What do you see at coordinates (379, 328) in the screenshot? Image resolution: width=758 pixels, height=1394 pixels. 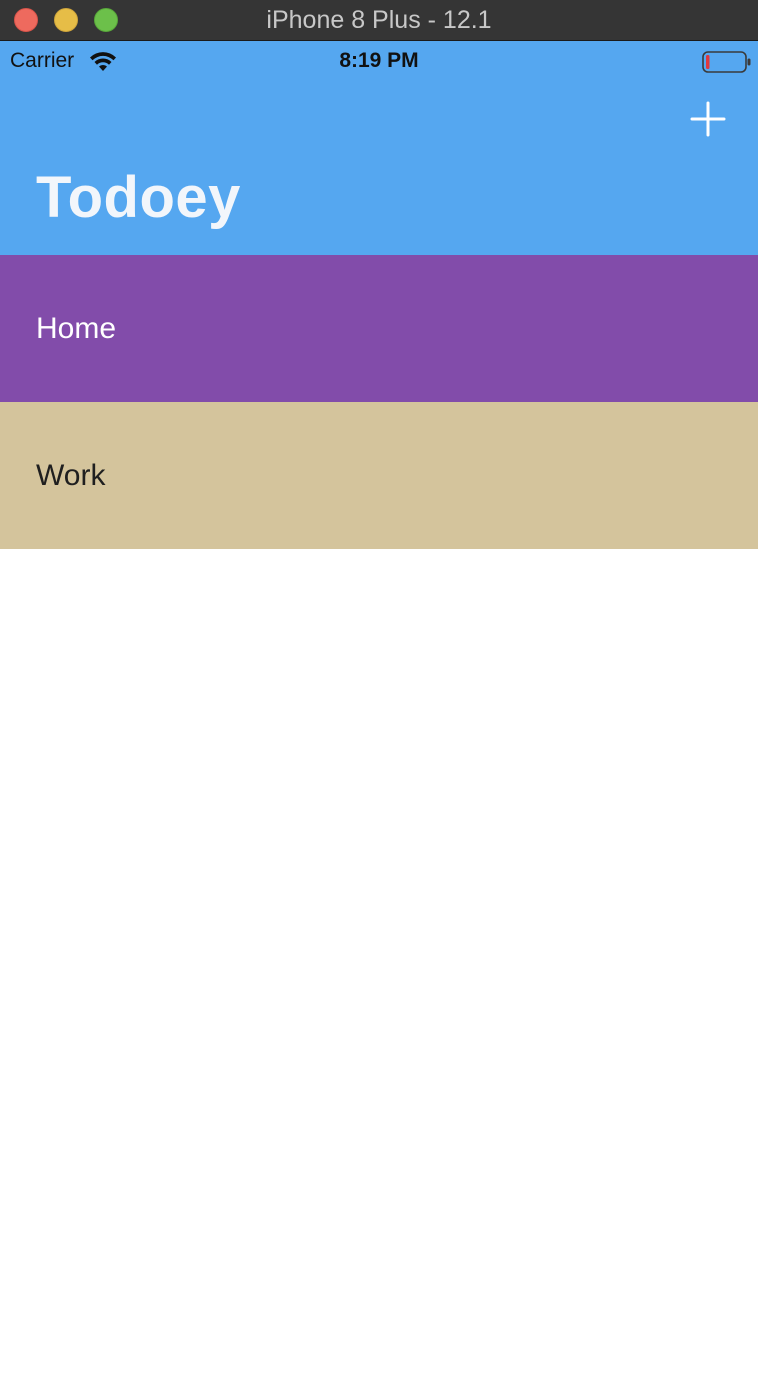 I see `category-cell-home: Home` at bounding box center [379, 328].